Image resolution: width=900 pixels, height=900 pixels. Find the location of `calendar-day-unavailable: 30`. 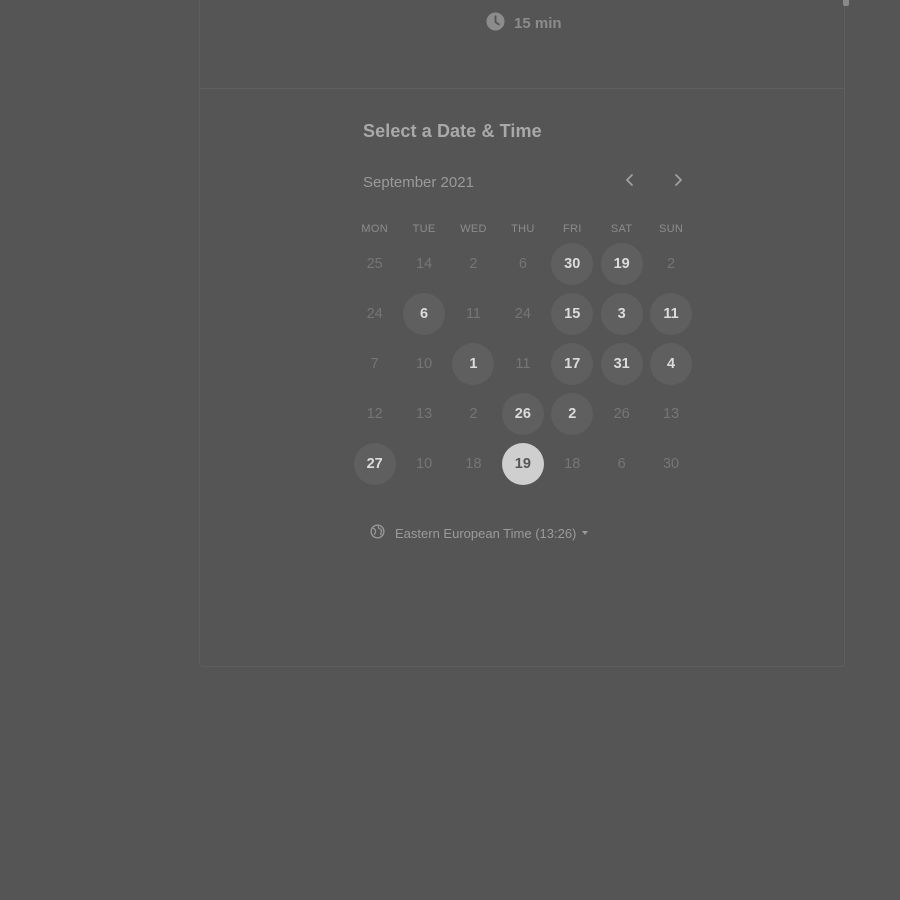

calendar-day-unavailable: 30 is located at coordinates (671, 464).